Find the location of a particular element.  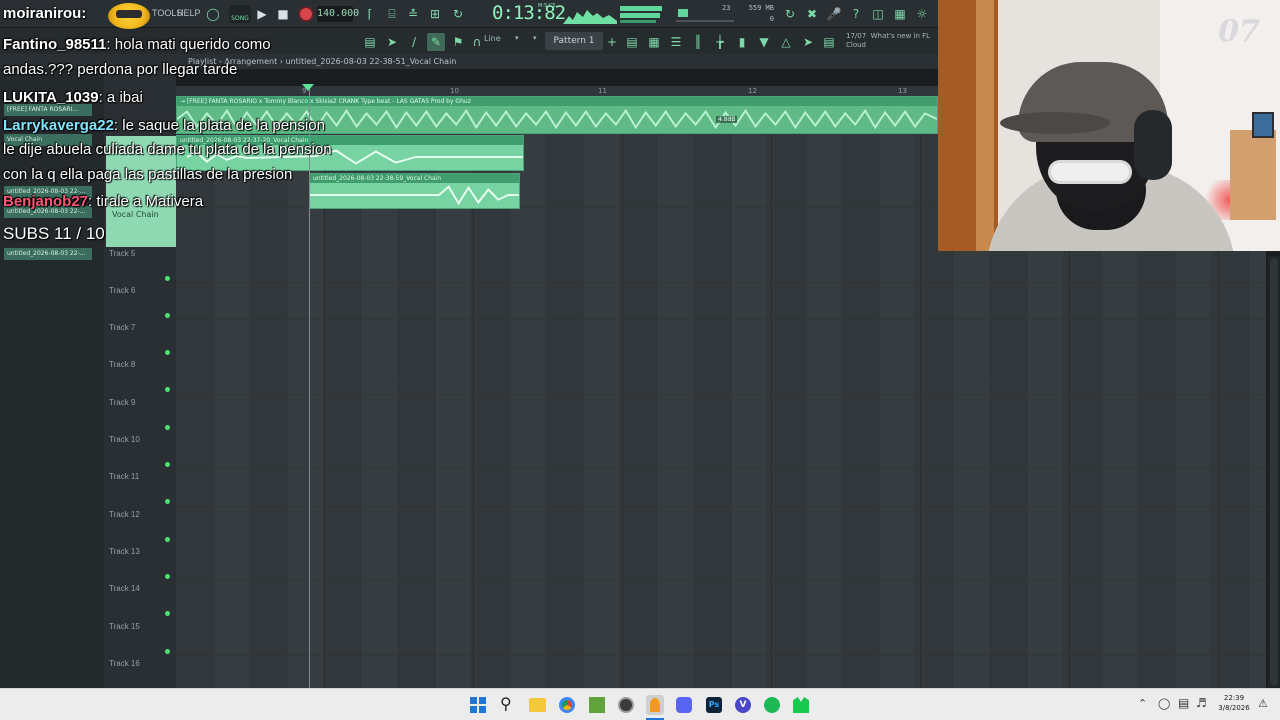

timeline-ruler: 9 10 11 12 13 is located at coordinates (557, 91).